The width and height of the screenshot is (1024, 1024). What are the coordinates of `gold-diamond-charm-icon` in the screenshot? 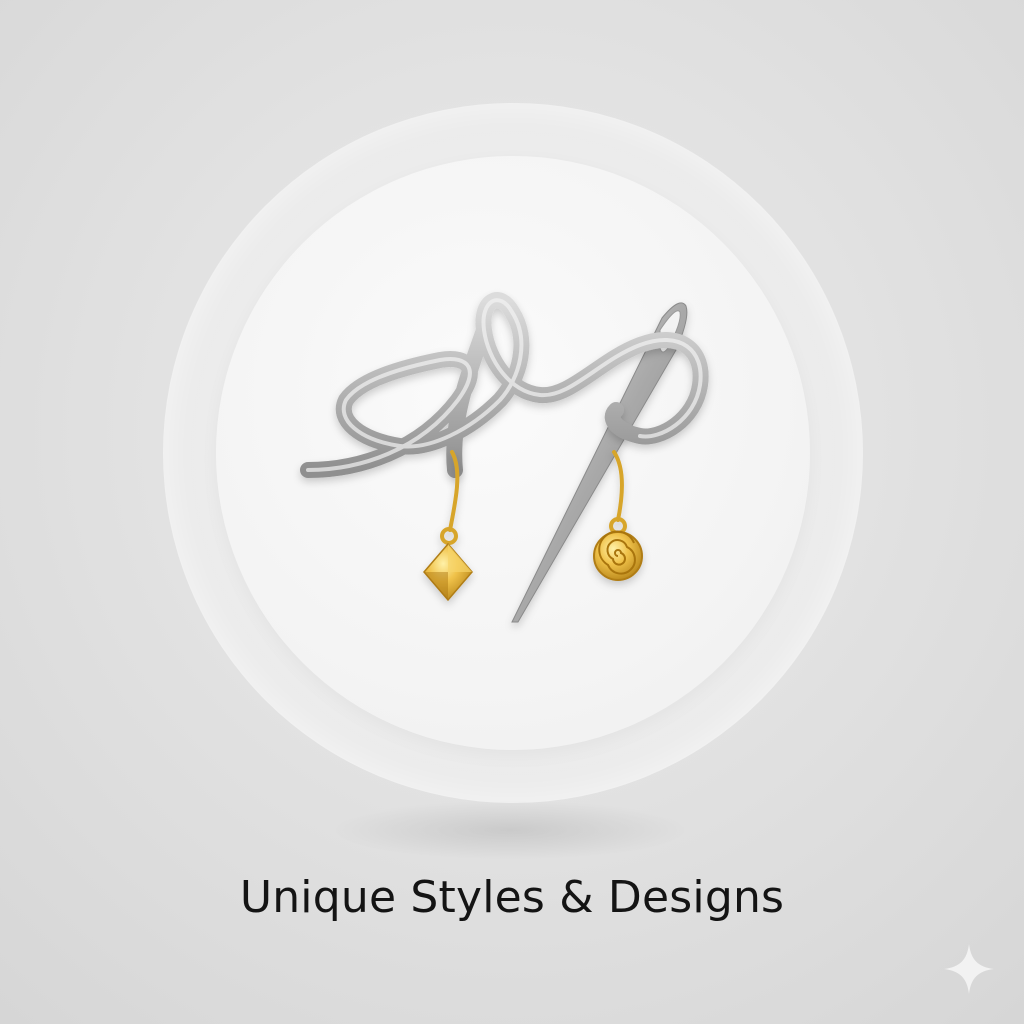 It's located at (448, 526).